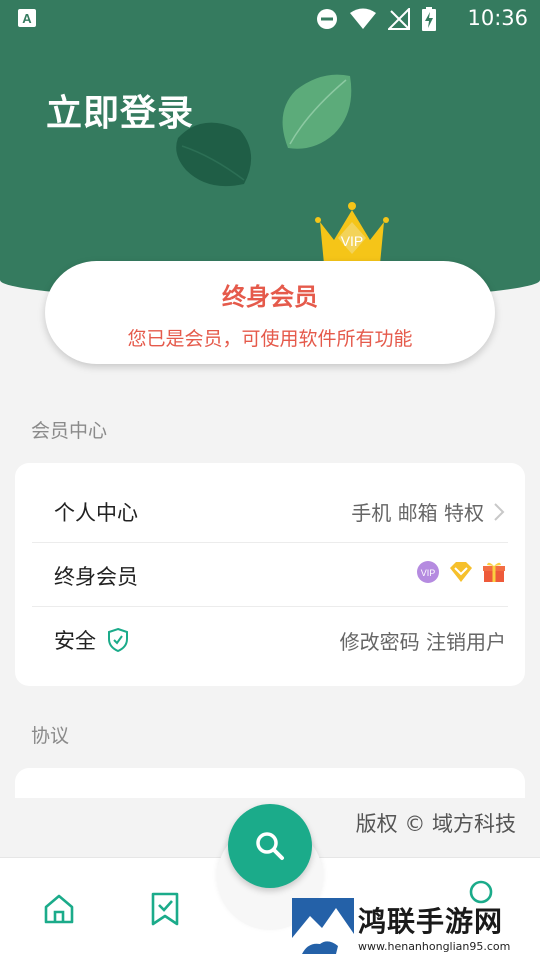 Image resolution: width=540 pixels, height=961 pixels. Describe the element at coordinates (434, 946) in the screenshot. I see `watermark-url: www.henanhonglian95.com` at that location.